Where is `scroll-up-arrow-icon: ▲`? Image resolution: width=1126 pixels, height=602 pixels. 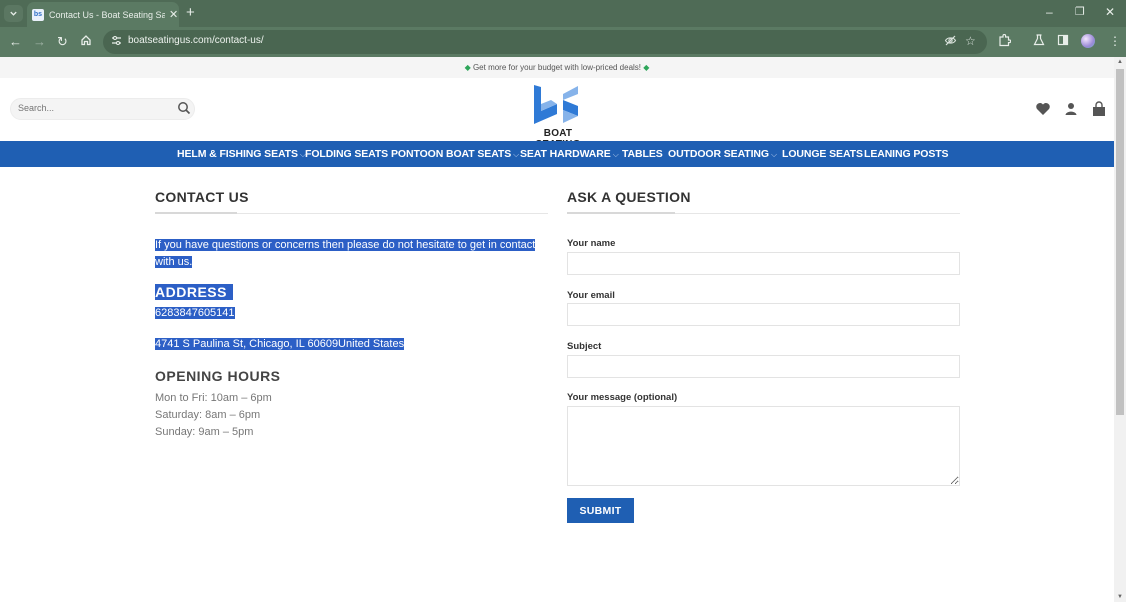 scroll-up-arrow-icon: ▲ is located at coordinates (1120, 62).